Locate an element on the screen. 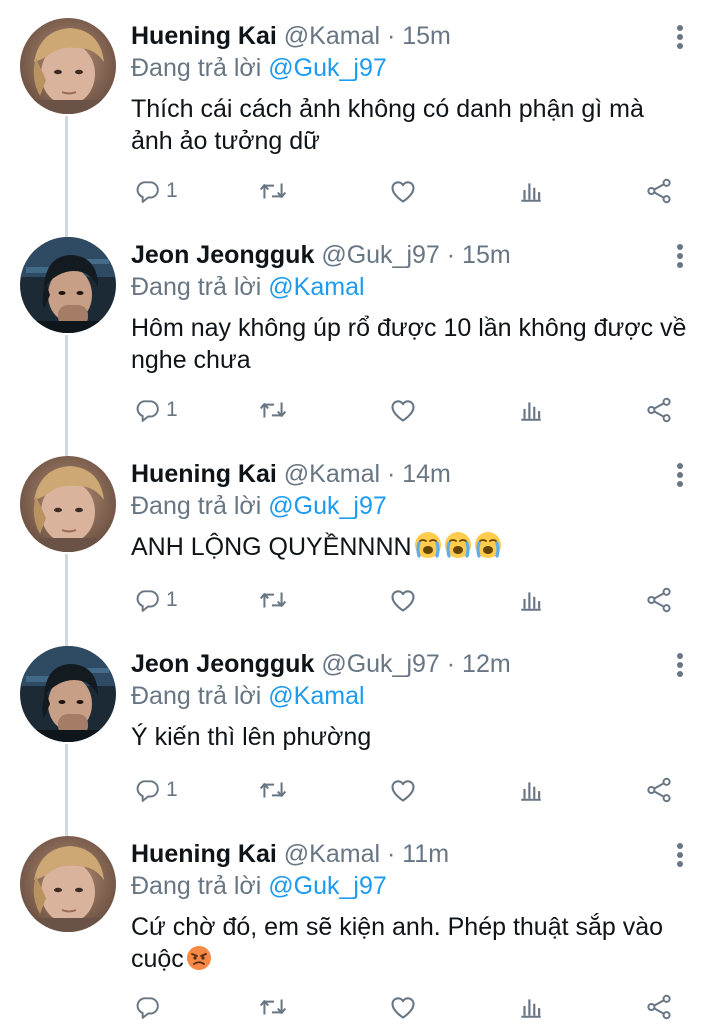 Image resolution: width=719 pixels, height=1035 pixels. tweet-text: ANH LỘNG QUYỀNNNN is located at coordinates (411, 549).